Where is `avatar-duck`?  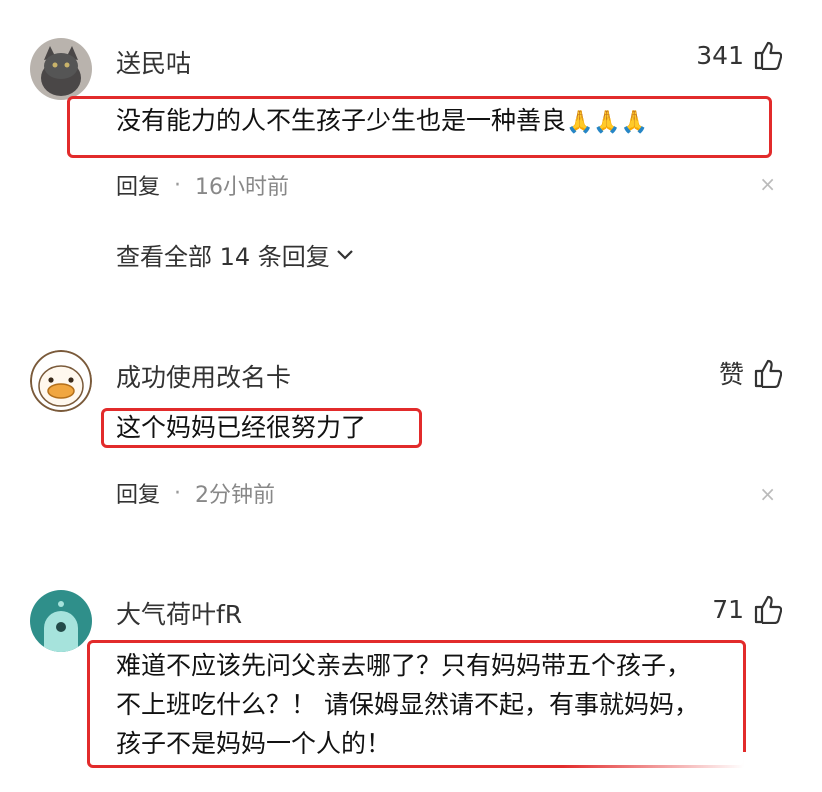 avatar-duck is located at coordinates (61, 381).